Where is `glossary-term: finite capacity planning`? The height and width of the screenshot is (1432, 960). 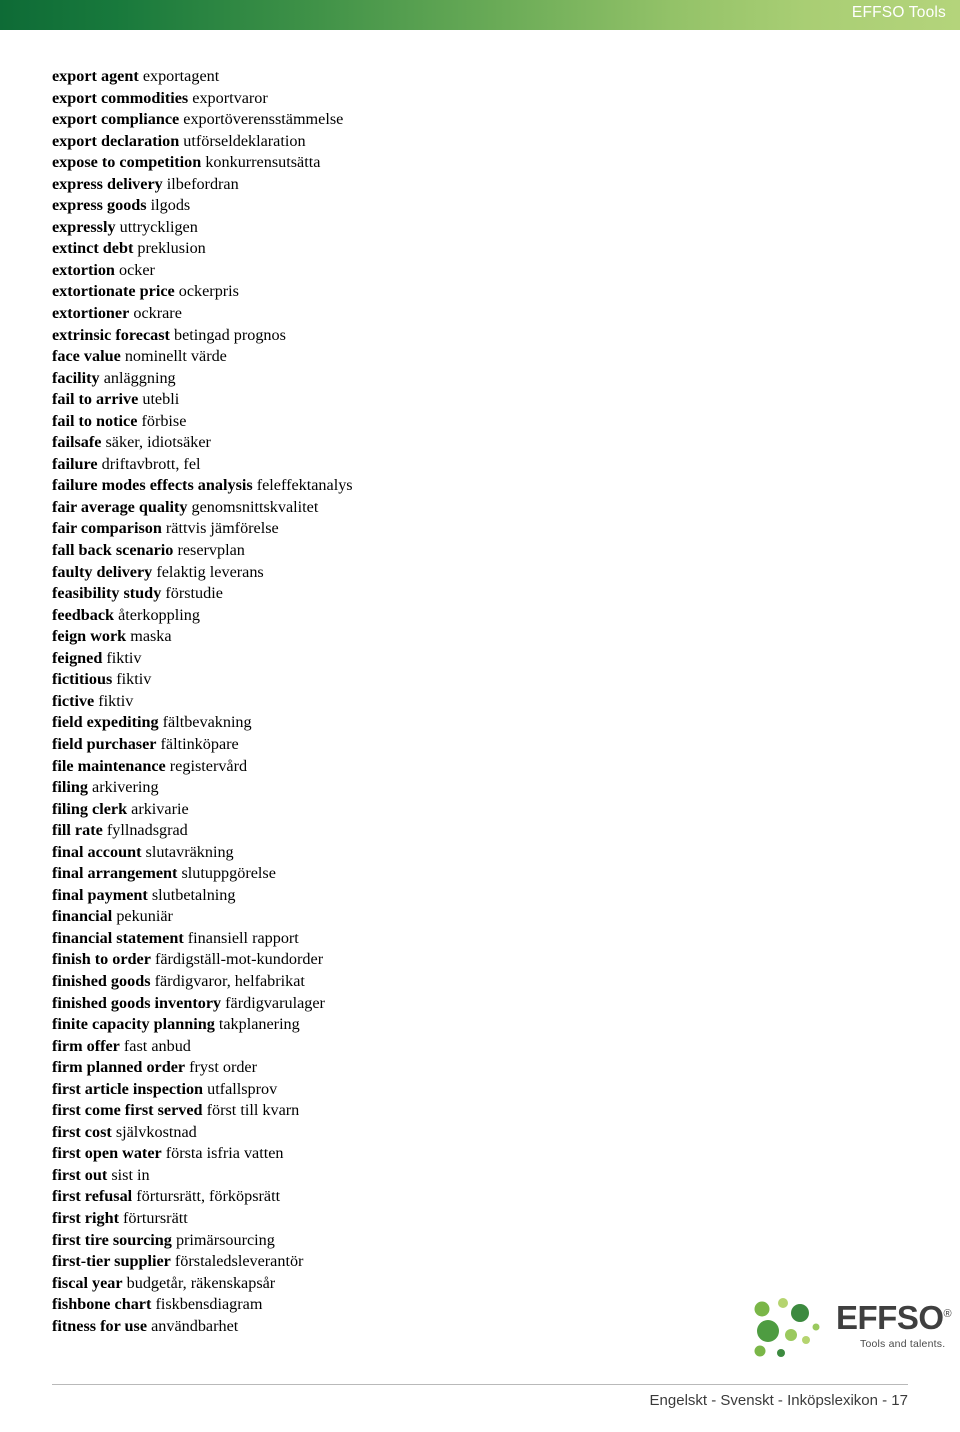
glossary-term: finite capacity planning is located at coordinates (133, 1024).